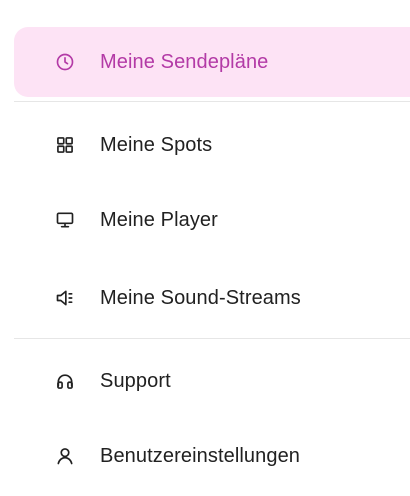  Describe the element at coordinates (184, 61) in the screenshot. I see `sidebar-item-label: Meine Sendepläne` at that location.